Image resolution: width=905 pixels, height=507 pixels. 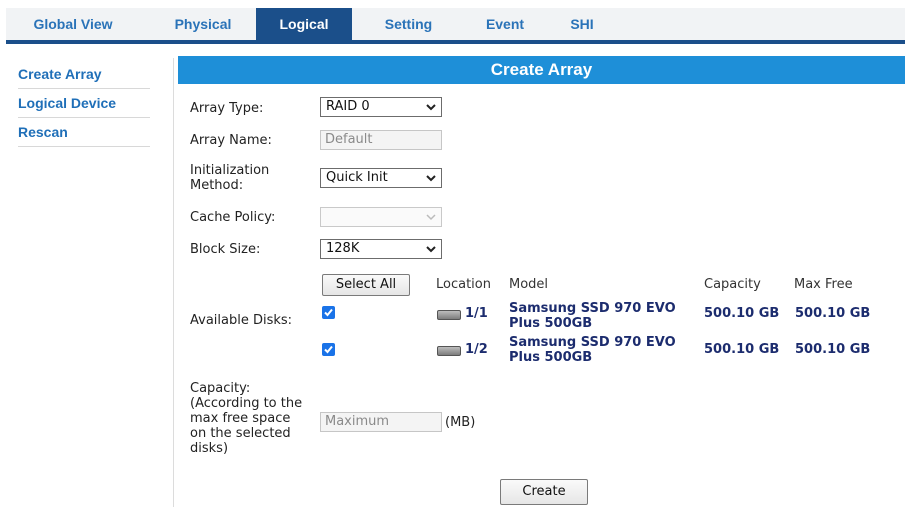 What do you see at coordinates (381, 107) in the screenshot?
I see `array-type-select: RAID 0` at bounding box center [381, 107].